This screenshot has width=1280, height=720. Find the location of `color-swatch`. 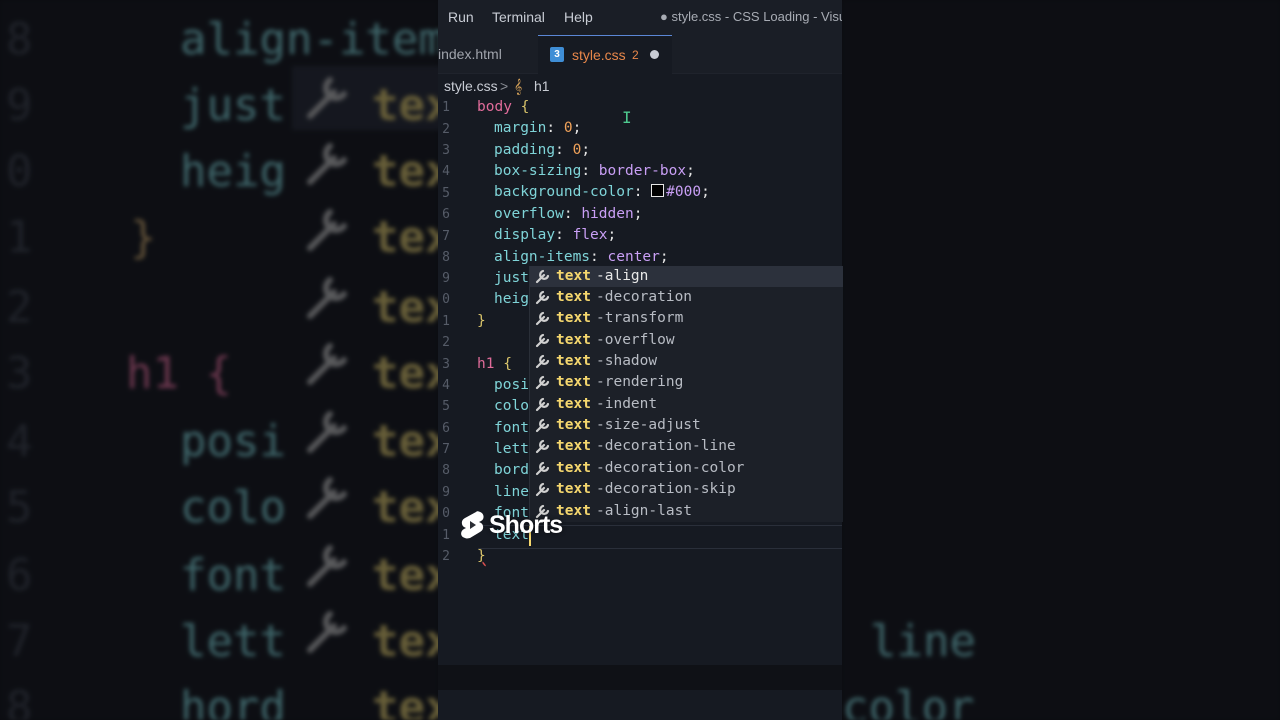

color-swatch is located at coordinates (658, 190).